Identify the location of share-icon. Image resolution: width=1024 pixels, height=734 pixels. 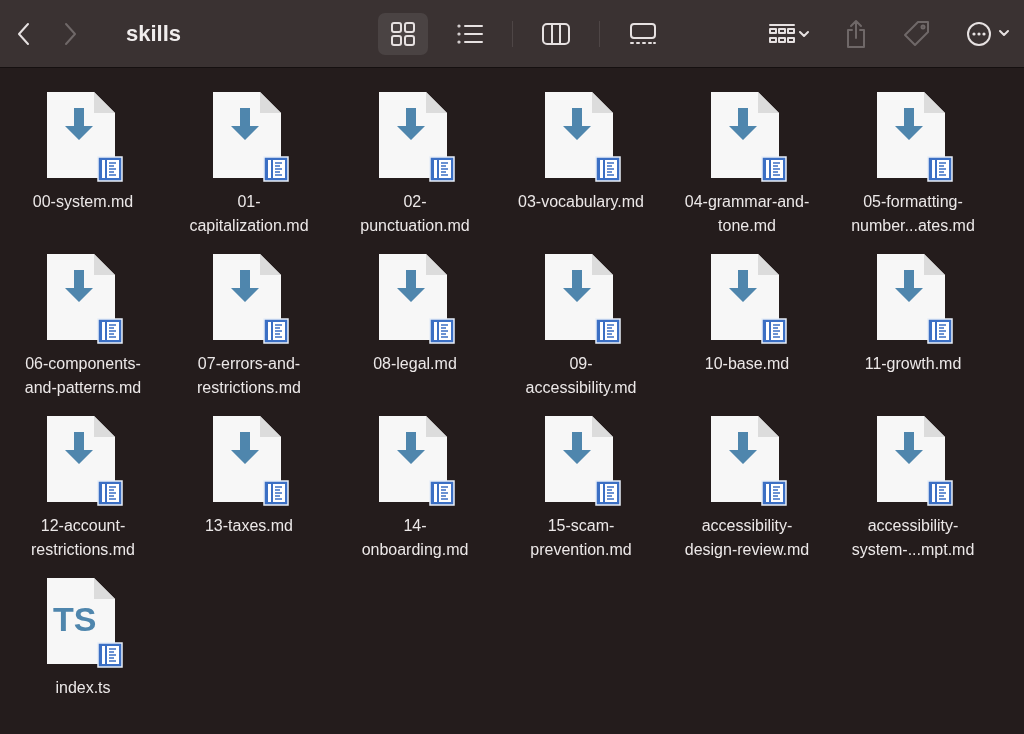
(856, 33).